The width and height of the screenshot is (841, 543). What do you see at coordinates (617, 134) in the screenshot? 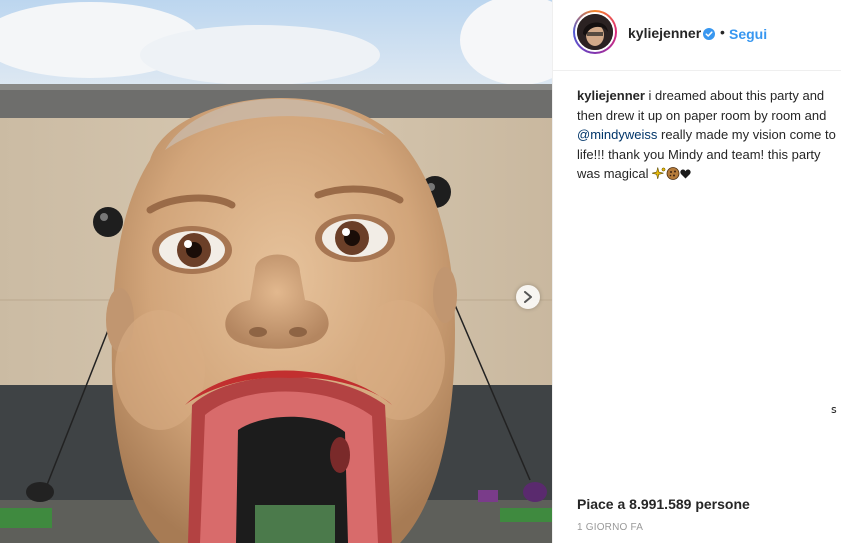
I see `caption-mention-link: @mindyweiss` at bounding box center [617, 134].